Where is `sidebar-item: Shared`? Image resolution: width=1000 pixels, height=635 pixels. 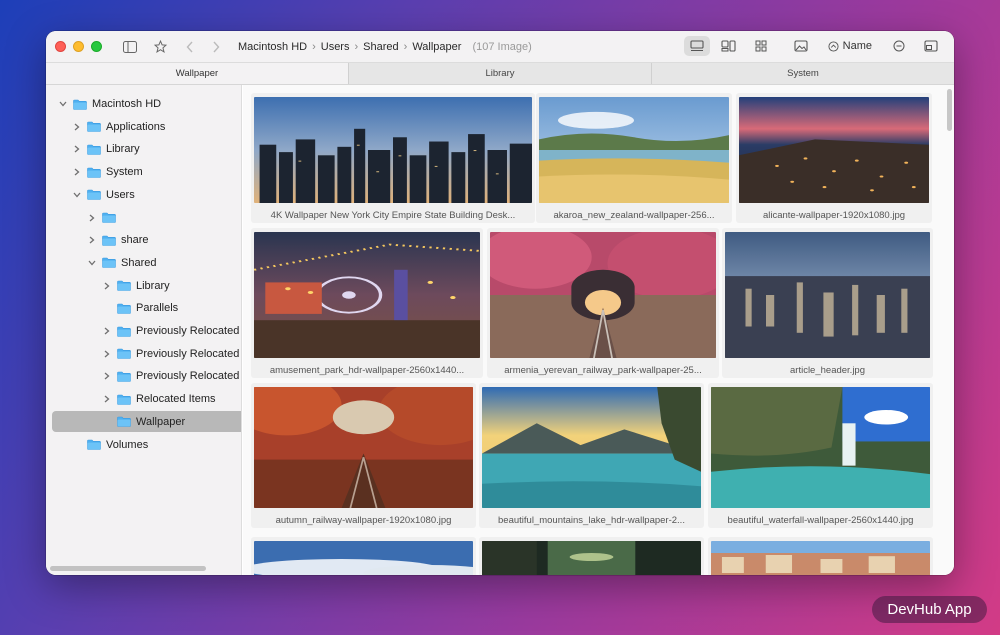
sidebar-item: Shared is located at coordinates (121, 263).